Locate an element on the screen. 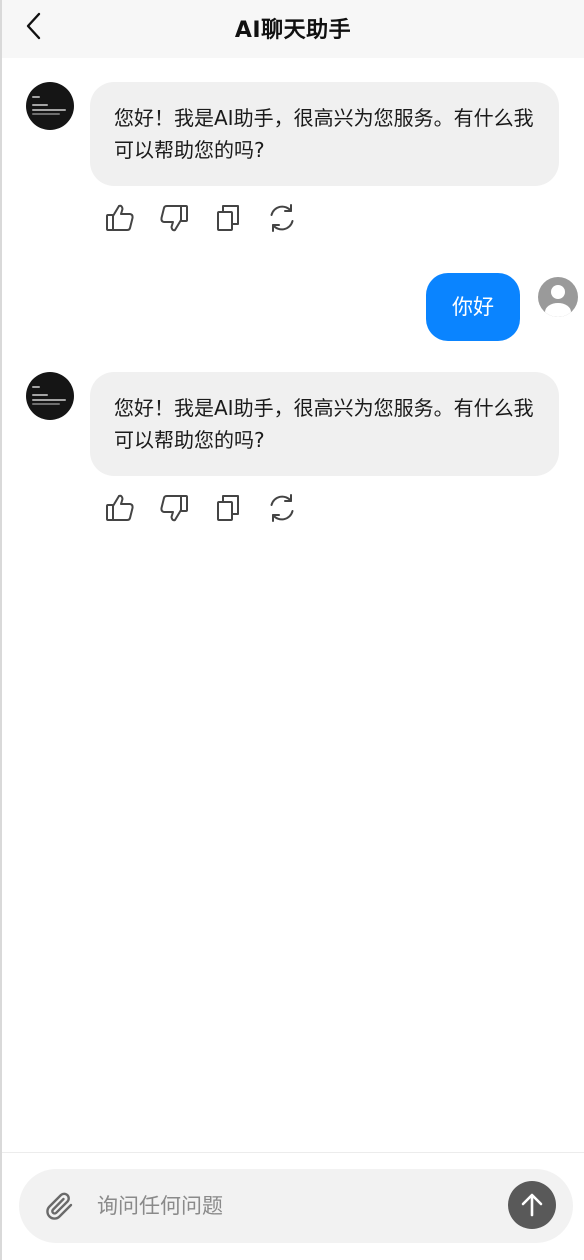 The height and width of the screenshot is (1260, 584). user-circle-icon is located at coordinates (558, 297).